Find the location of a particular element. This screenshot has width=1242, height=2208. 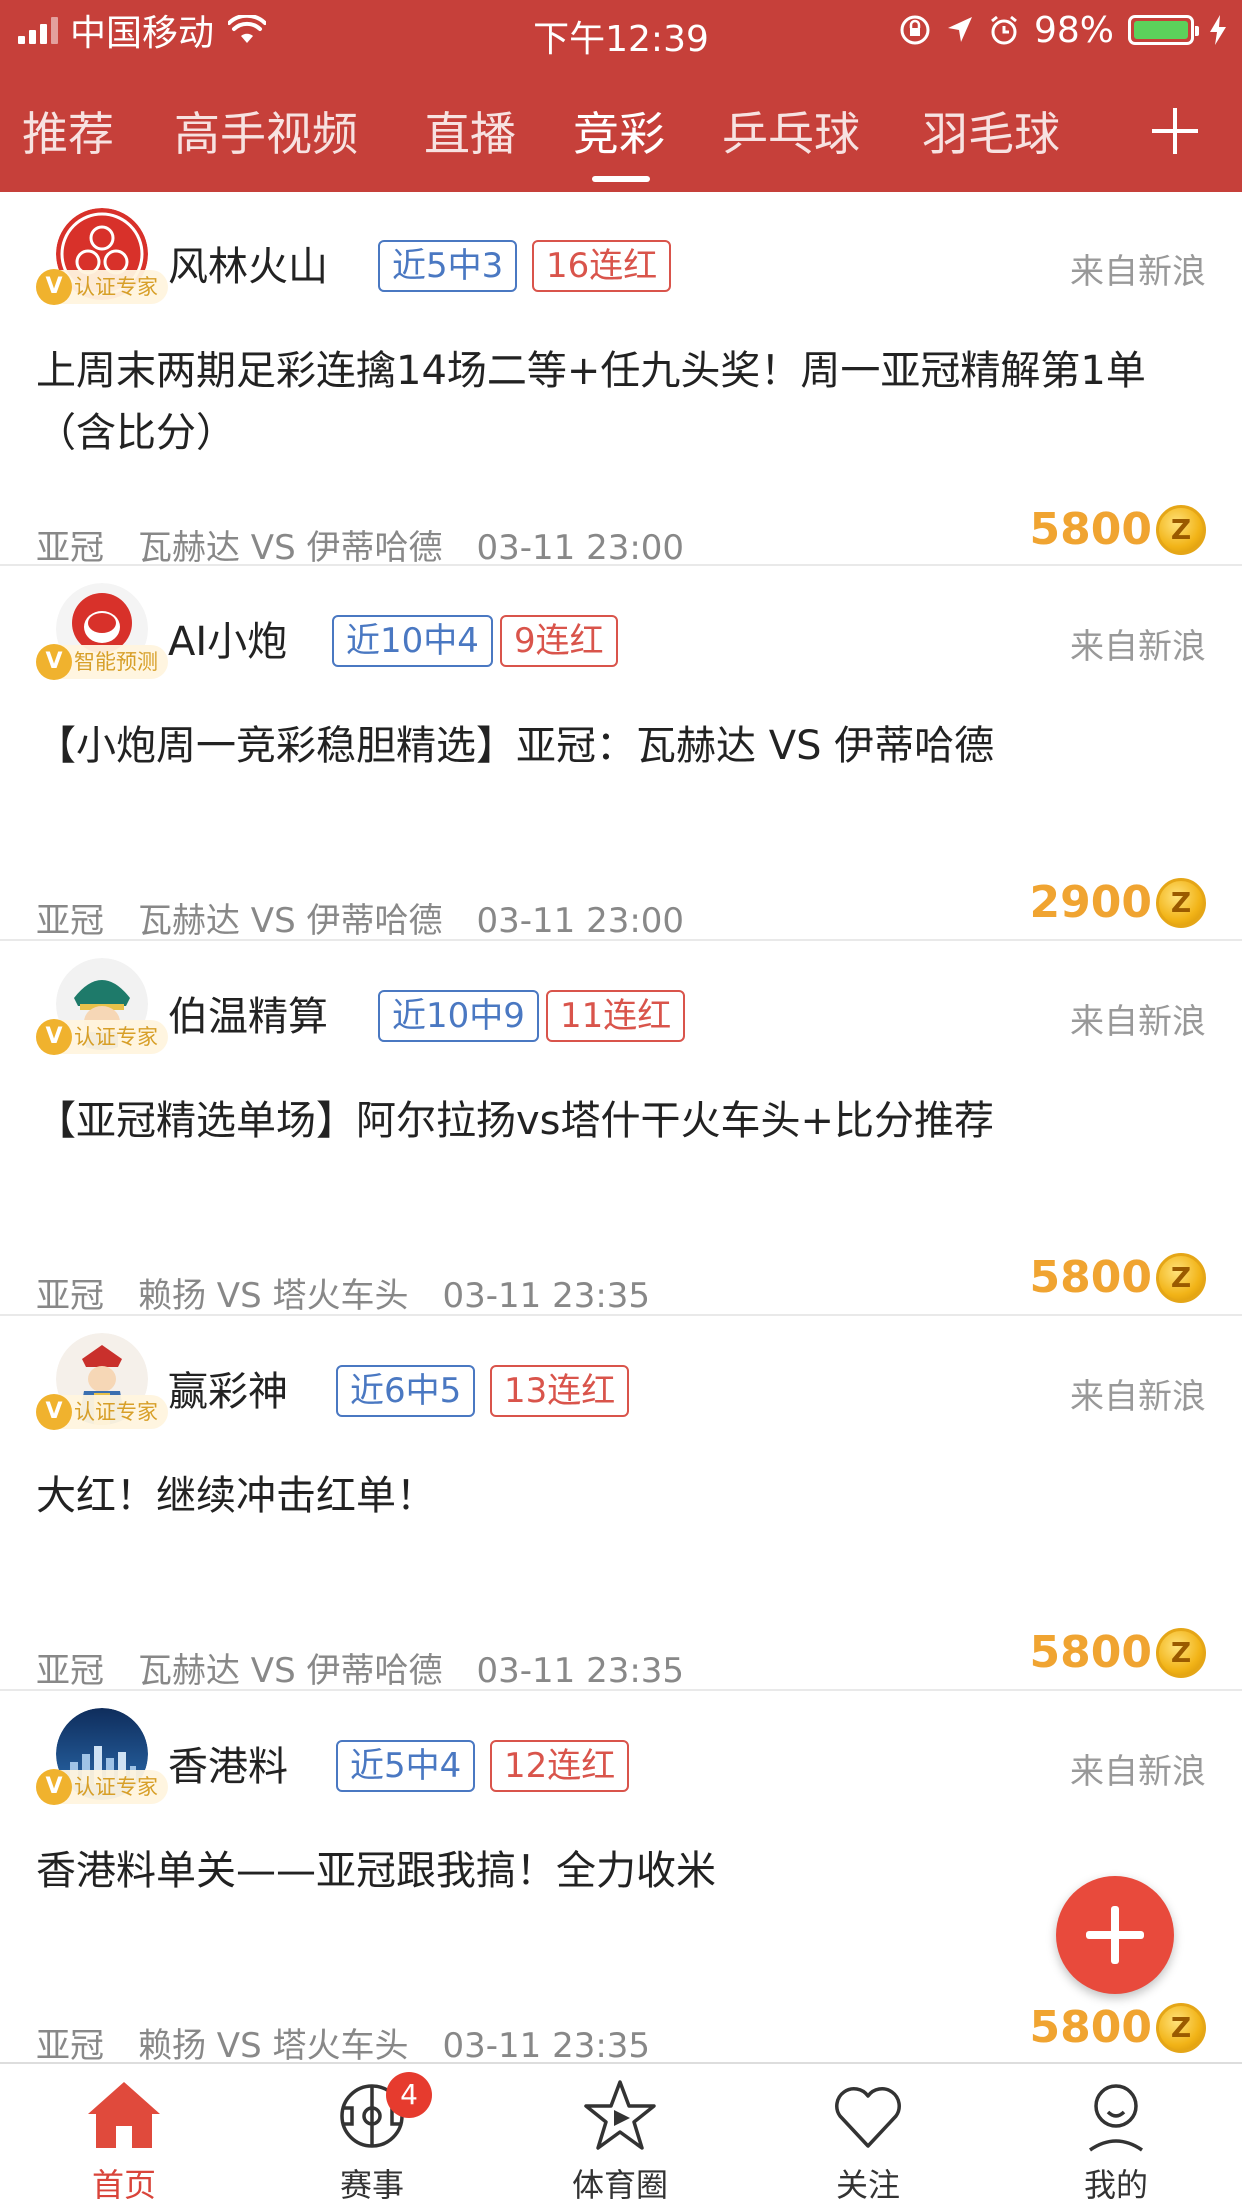

record-tag: 近5中3 is located at coordinates (448, 266).